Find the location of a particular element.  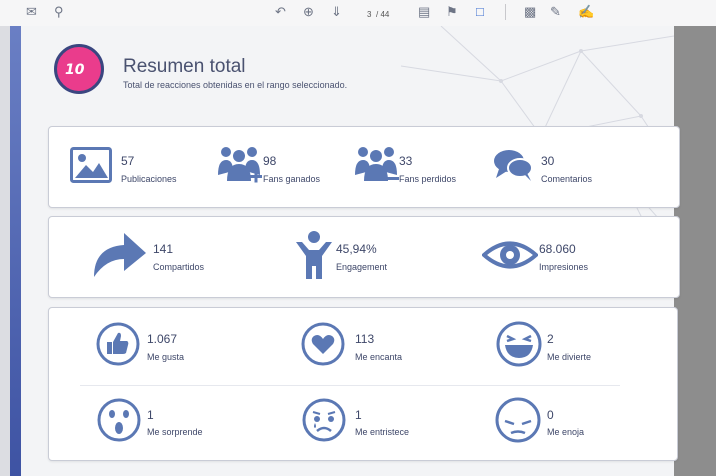

reaction-label: Me sorprende is located at coordinates (175, 432).